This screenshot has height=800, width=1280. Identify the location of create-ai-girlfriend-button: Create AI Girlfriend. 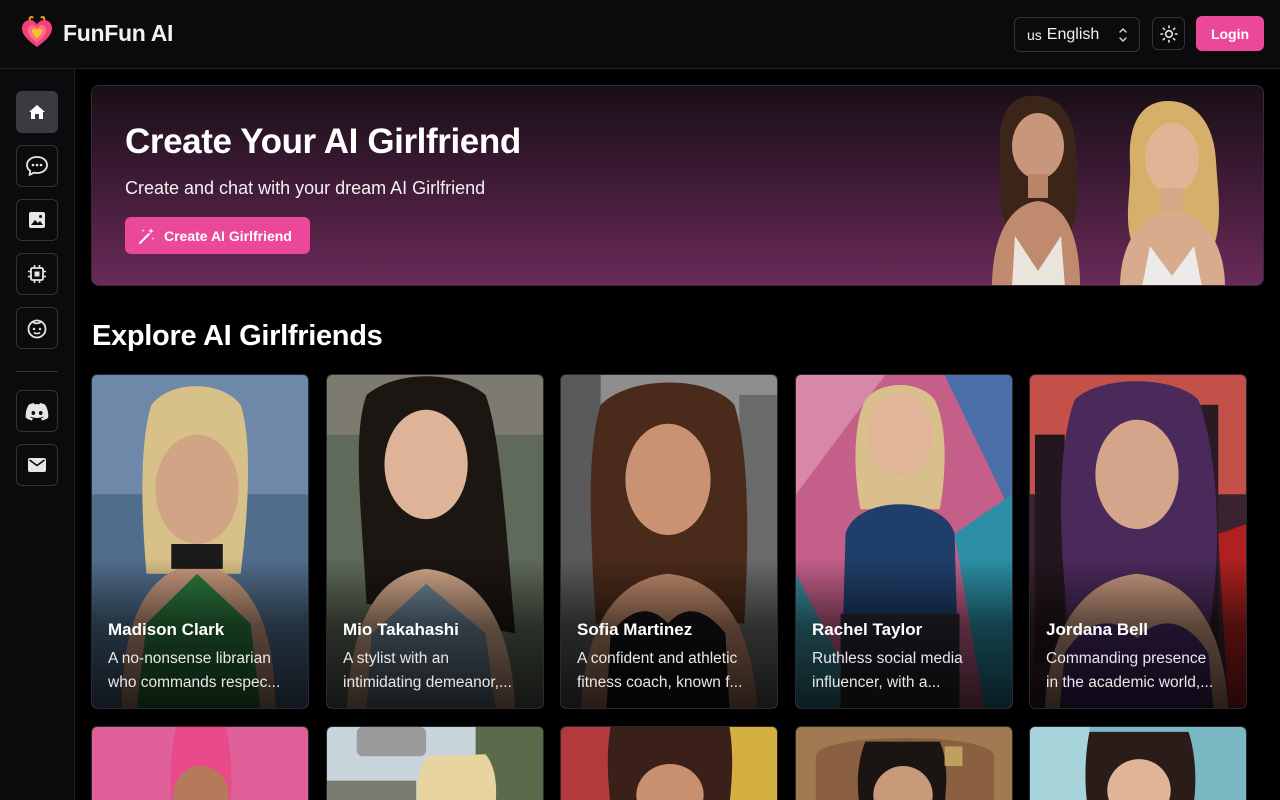
(217, 235).